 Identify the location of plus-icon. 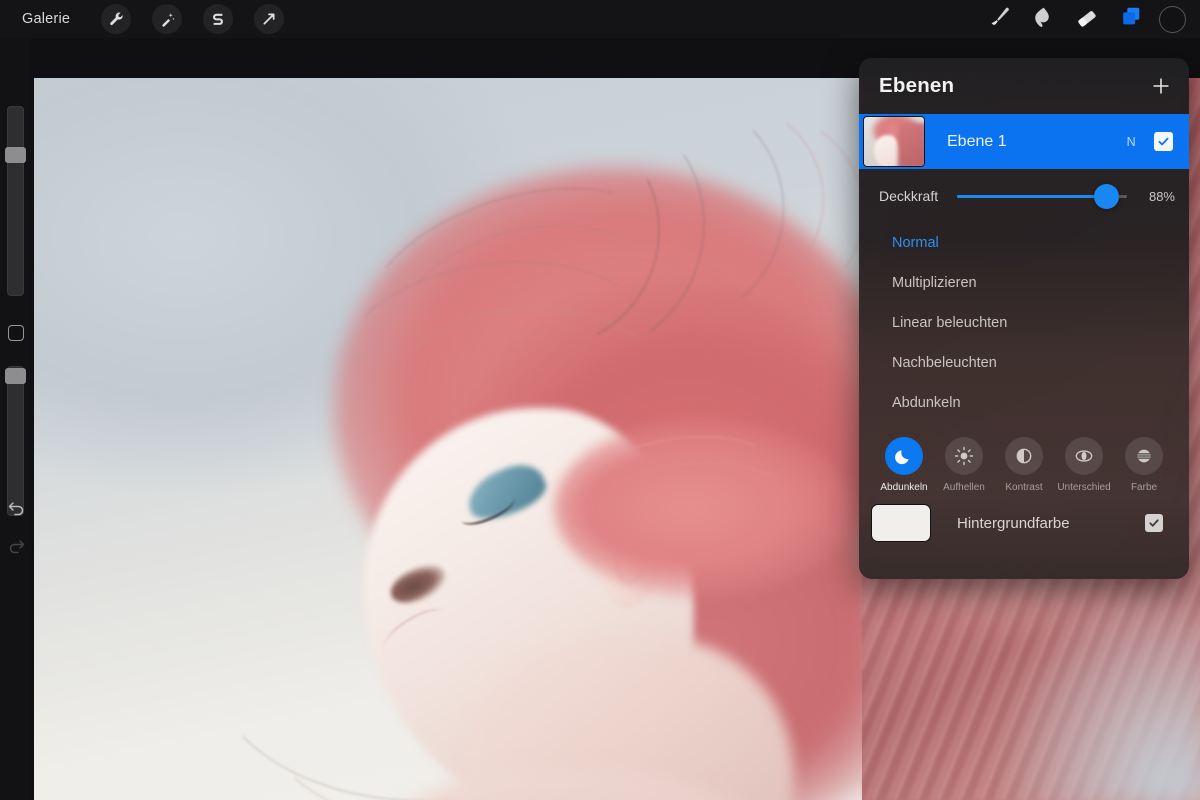
(1161, 86).